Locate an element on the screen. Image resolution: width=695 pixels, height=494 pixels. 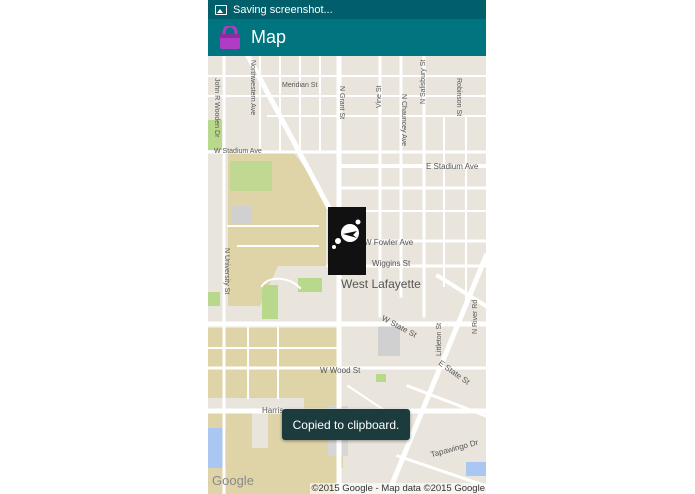
label-chauncey: N Chauncey Ave is located at coordinates (403, 120).